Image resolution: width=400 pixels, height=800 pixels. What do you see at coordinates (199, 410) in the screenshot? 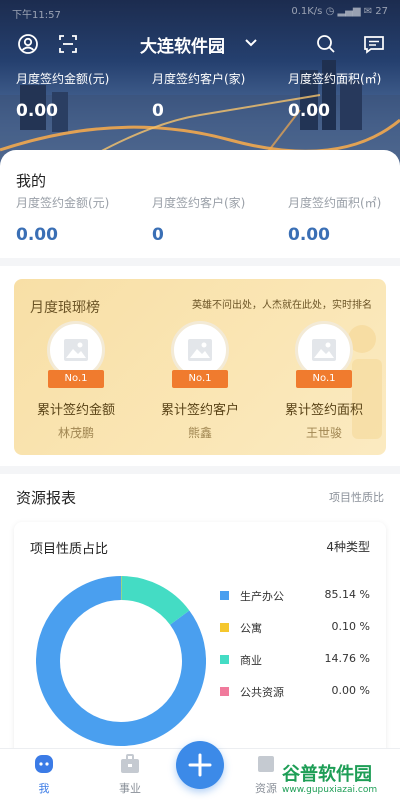
I see `ranking-item-label: 累计签约客户` at bounding box center [199, 410].